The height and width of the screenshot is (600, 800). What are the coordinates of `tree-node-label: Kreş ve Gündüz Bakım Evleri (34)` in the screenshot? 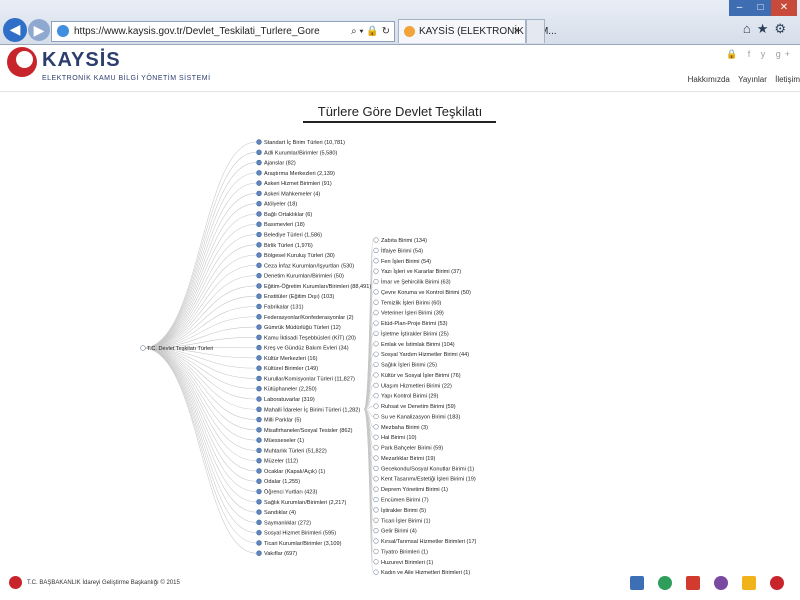 It's located at (306, 349).